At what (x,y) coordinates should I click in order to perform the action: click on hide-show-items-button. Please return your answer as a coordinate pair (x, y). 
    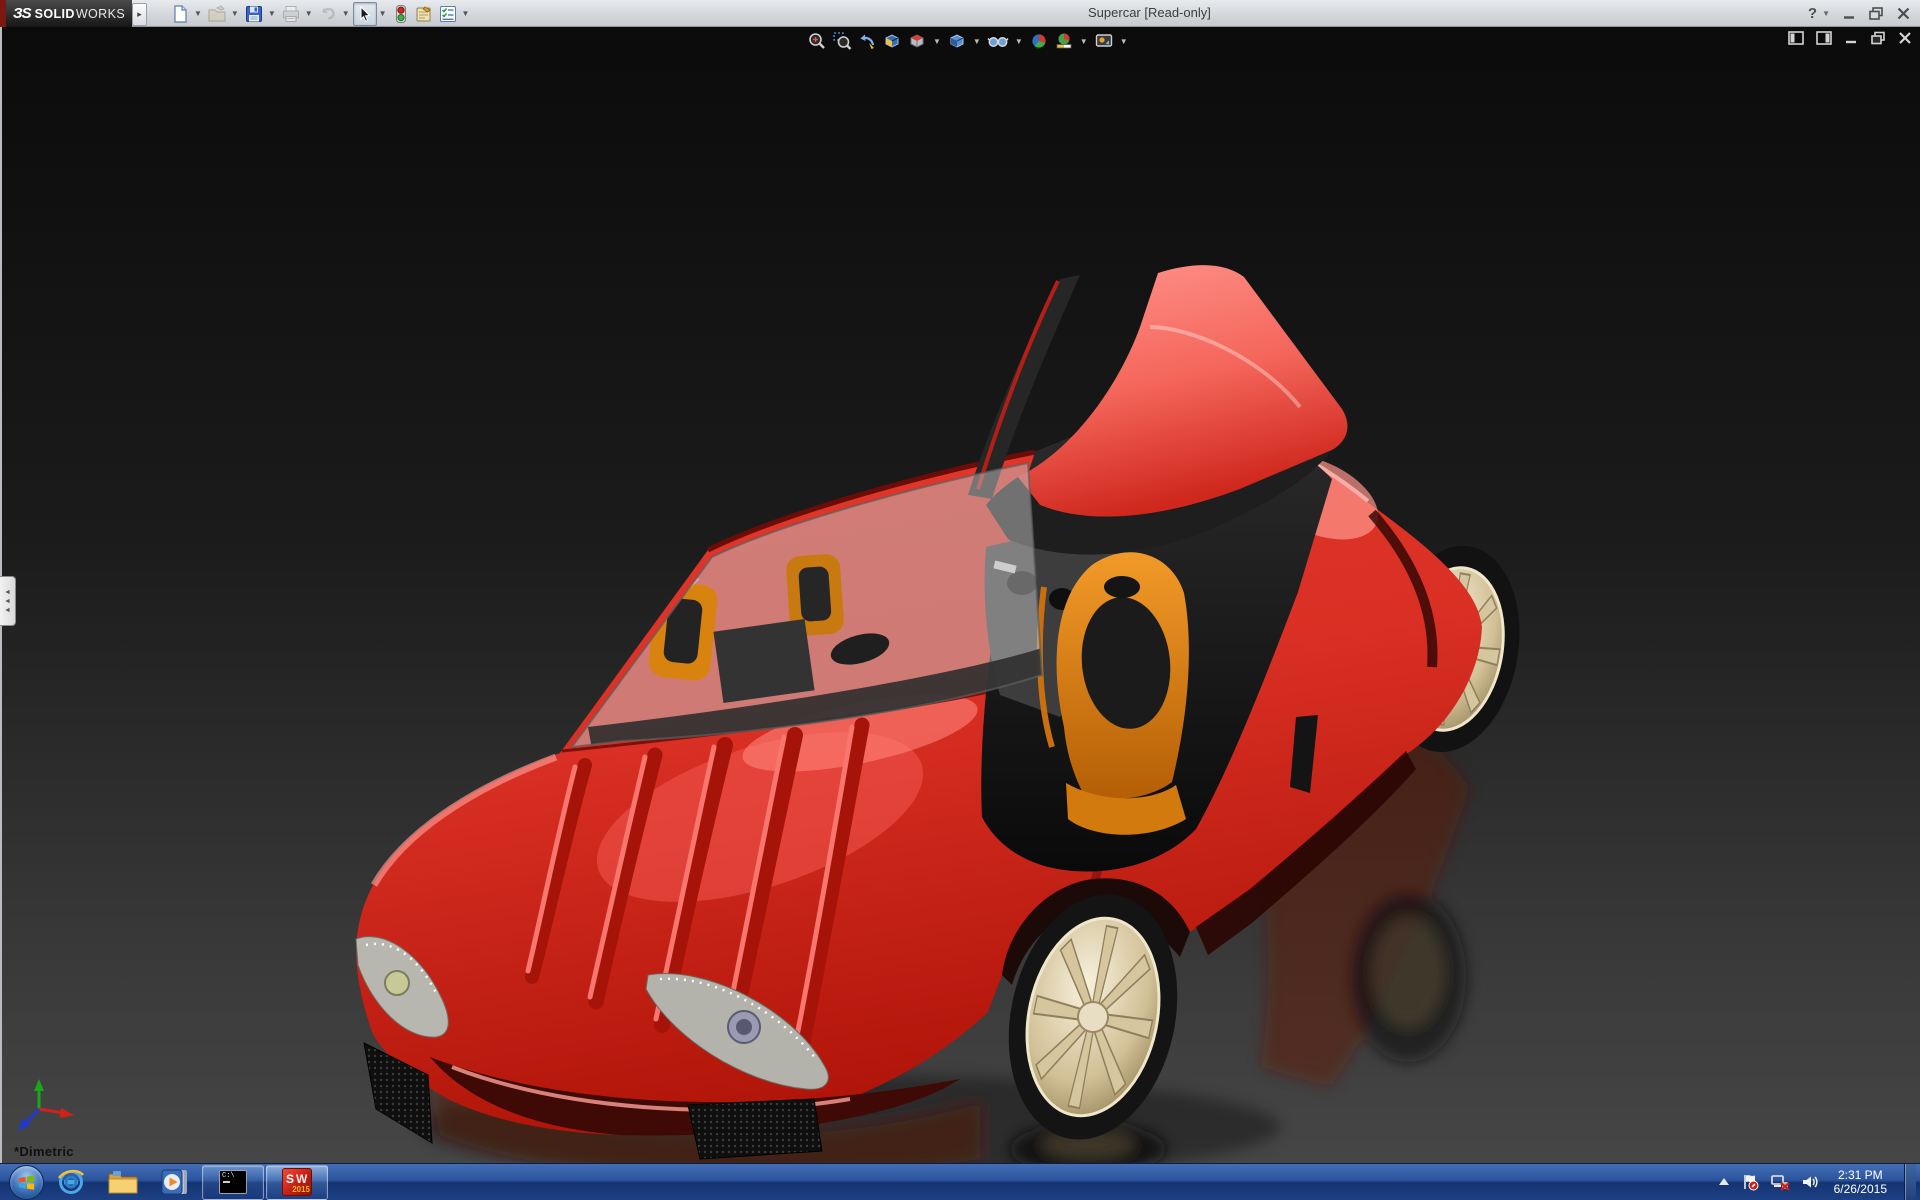
    Looking at the image, I should click on (998, 41).